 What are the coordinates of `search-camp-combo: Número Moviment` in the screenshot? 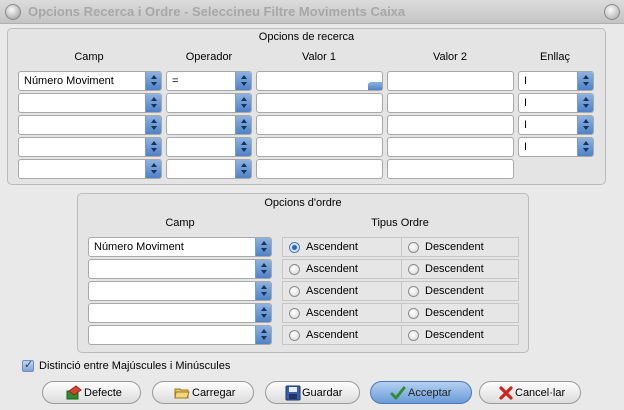 It's located at (90, 81).